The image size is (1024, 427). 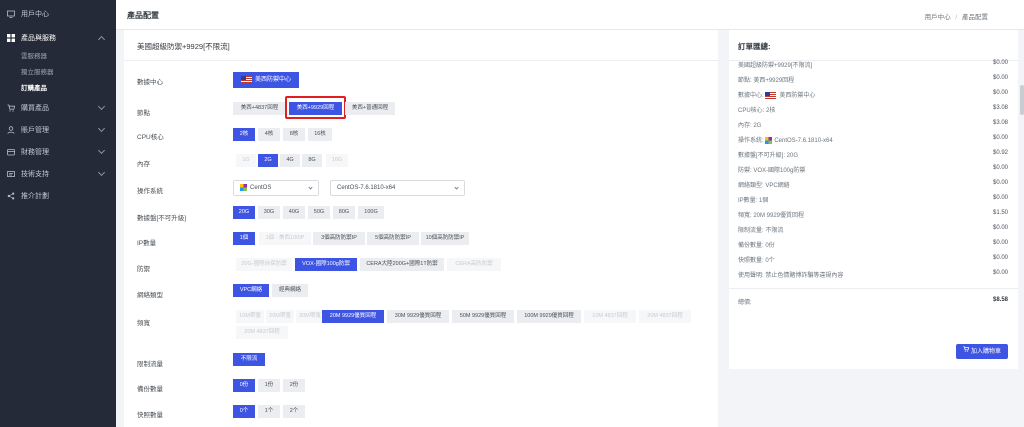 What do you see at coordinates (1022, 100) in the screenshot?
I see `scrollbar-thumb` at bounding box center [1022, 100].